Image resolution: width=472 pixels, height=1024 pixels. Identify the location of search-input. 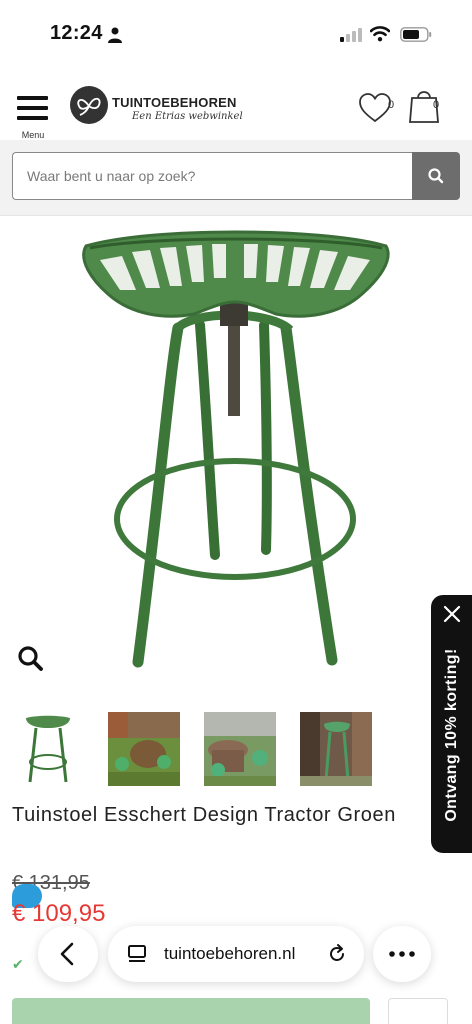
(212, 176).